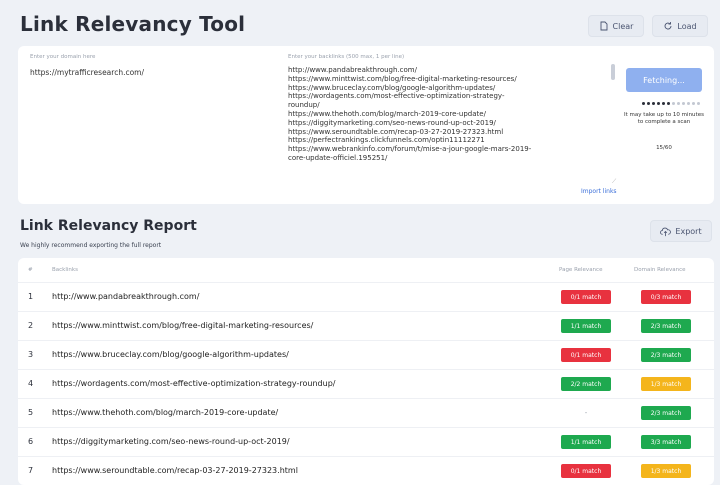 Image resolution: width=720 pixels, height=485 pixels. I want to click on backlink-line: http://www.pandabreakthrough.com/, so click(352, 70).